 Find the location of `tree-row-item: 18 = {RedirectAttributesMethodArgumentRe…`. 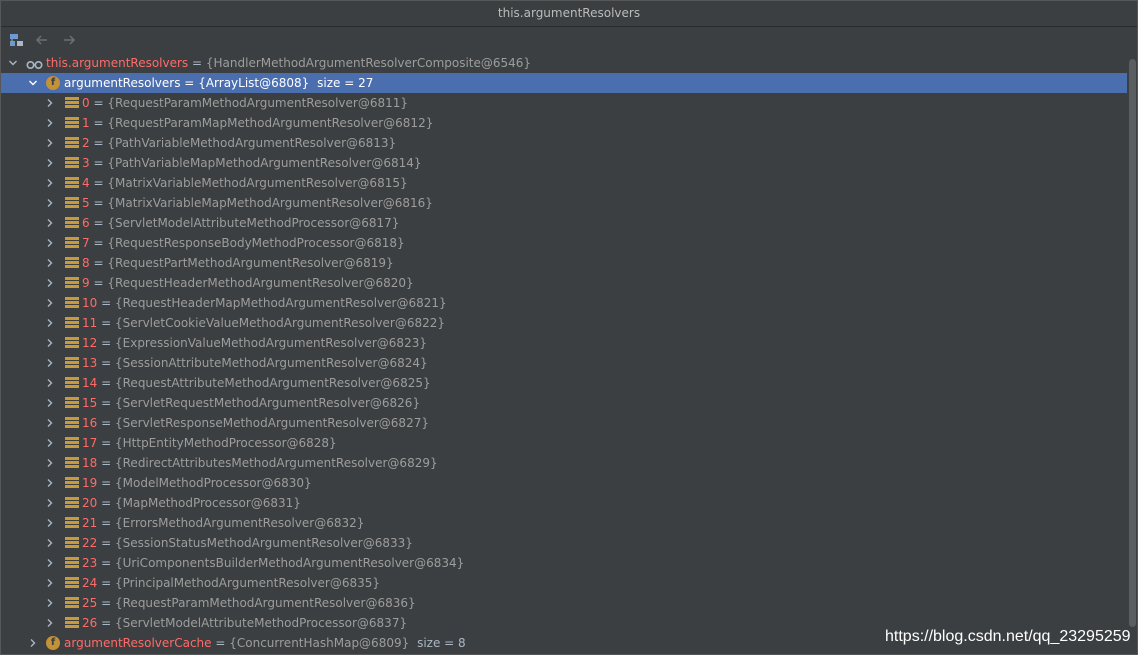

tree-row-item: 18 = {RedirectAttributesMethodArgumentRe… is located at coordinates (564, 463).